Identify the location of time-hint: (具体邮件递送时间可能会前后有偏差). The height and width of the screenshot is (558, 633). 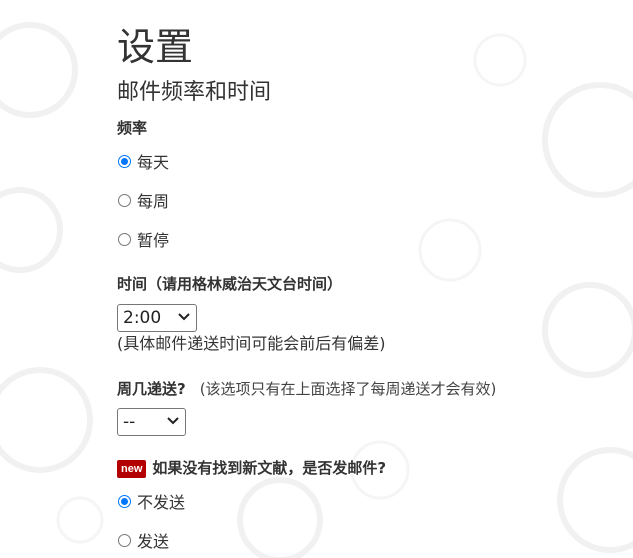
(251, 343).